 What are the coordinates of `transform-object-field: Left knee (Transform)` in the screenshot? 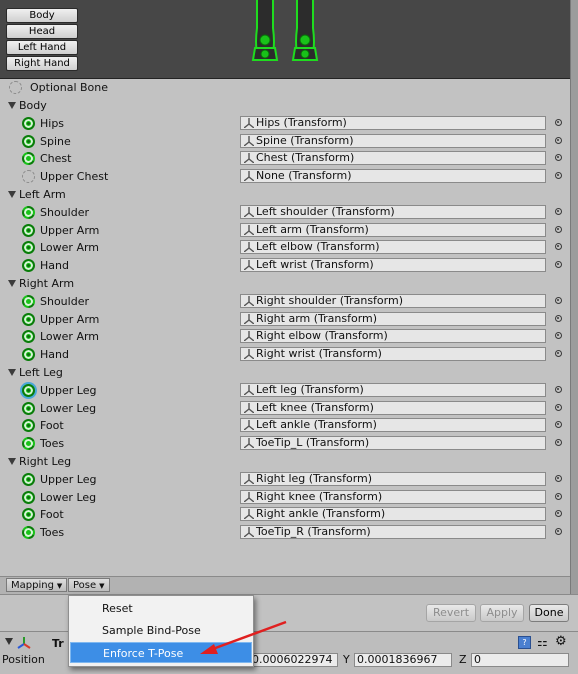 It's located at (393, 408).